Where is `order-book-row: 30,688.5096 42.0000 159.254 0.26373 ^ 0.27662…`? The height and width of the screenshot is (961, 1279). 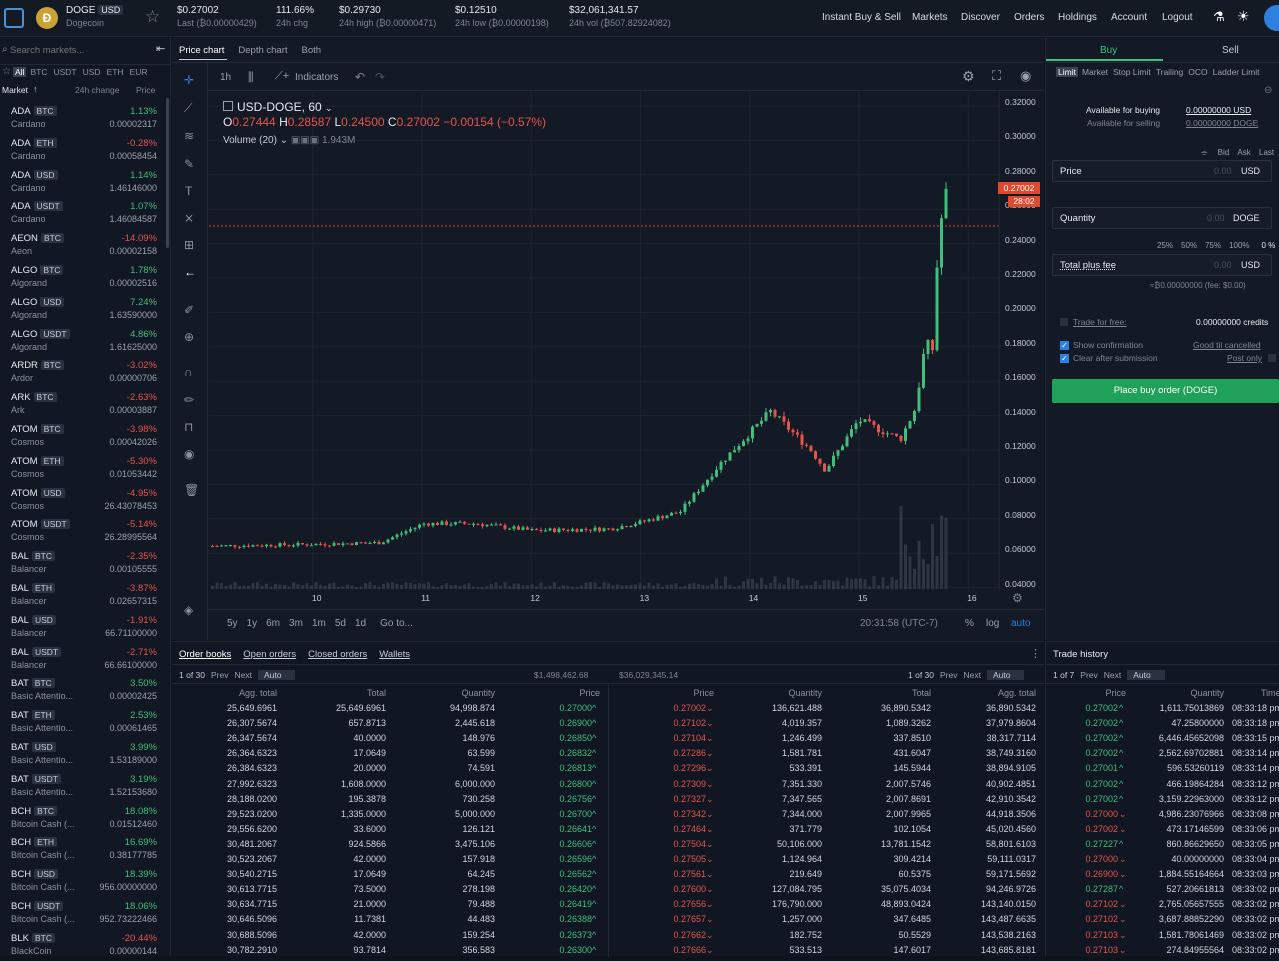 order-book-row: 30,688.5096 42.0000 159.254 0.26373 ^ 0.27662… is located at coordinates (608, 937).